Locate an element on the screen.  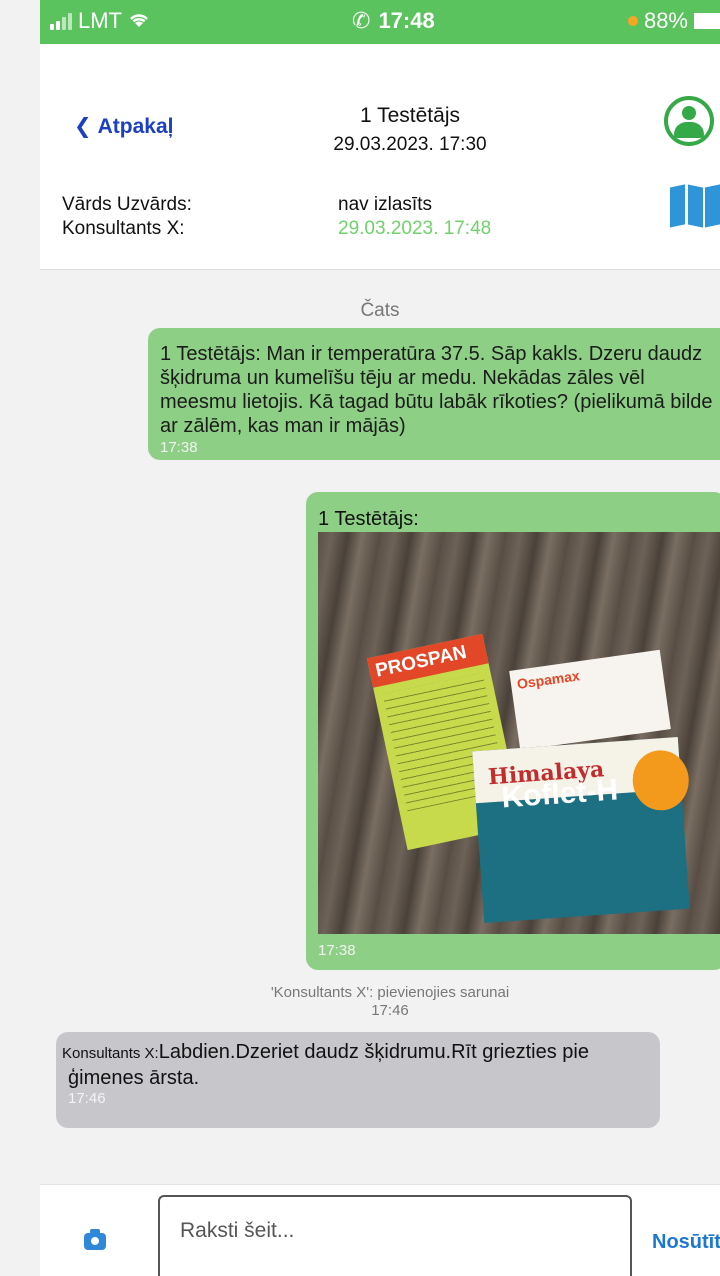
system-note-text: 'Konsultants X': pievienojies sarunai is located at coordinates (390, 992).